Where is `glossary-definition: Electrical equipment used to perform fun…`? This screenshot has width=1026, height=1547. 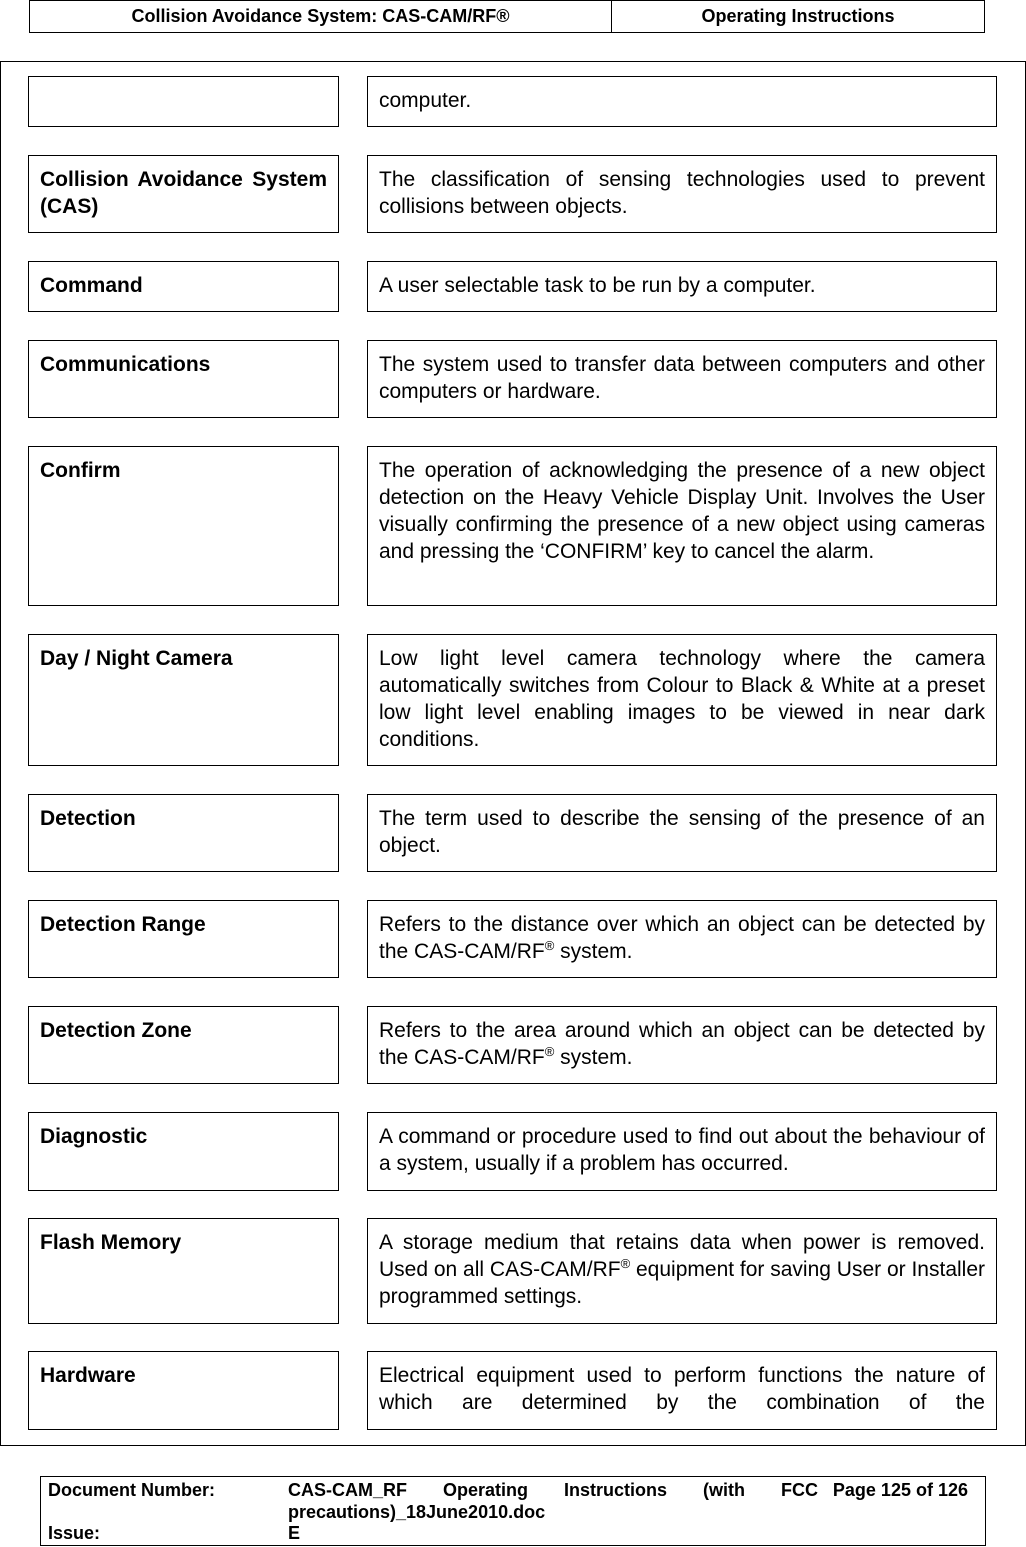
glossary-definition: Electrical equipment used to perform fun… is located at coordinates (682, 1390).